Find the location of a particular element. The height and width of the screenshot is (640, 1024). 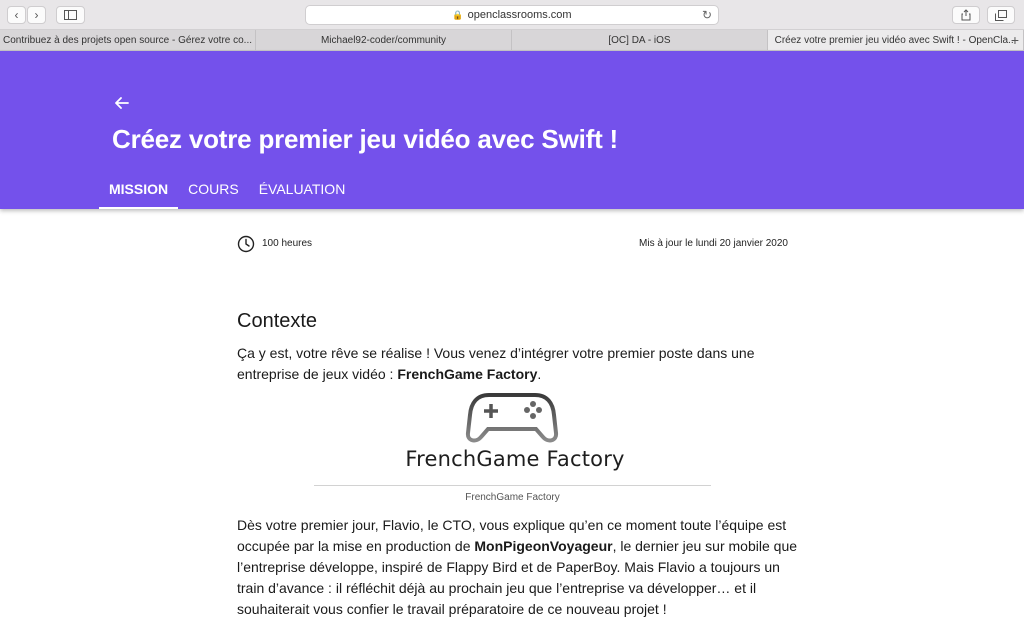

course-nav: MISSION COURS ÉVALUATION is located at coordinates (227, 191).